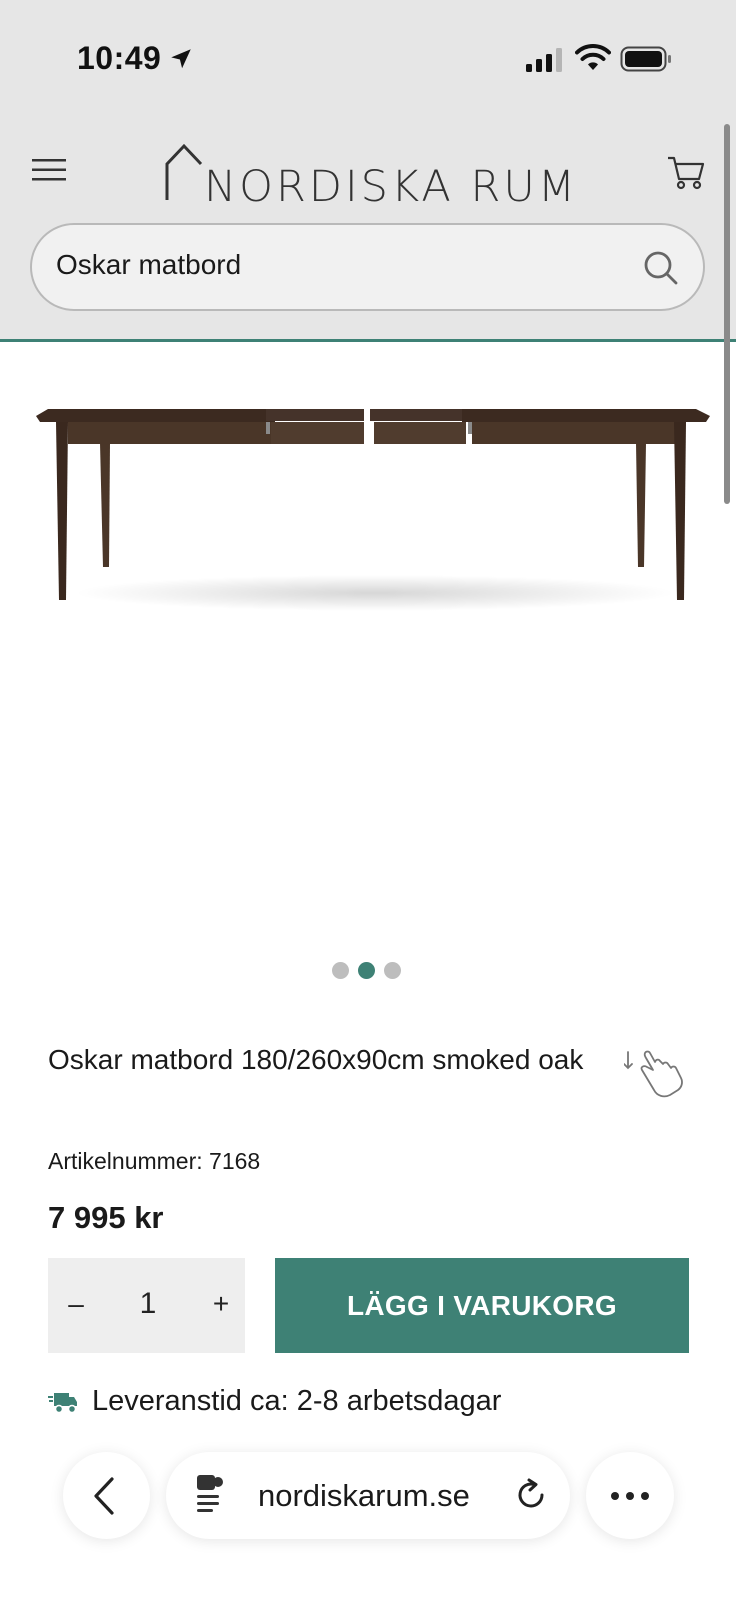  Describe the element at coordinates (391, 187) in the screenshot. I see `logo-text: NORDISKA RUM` at that location.